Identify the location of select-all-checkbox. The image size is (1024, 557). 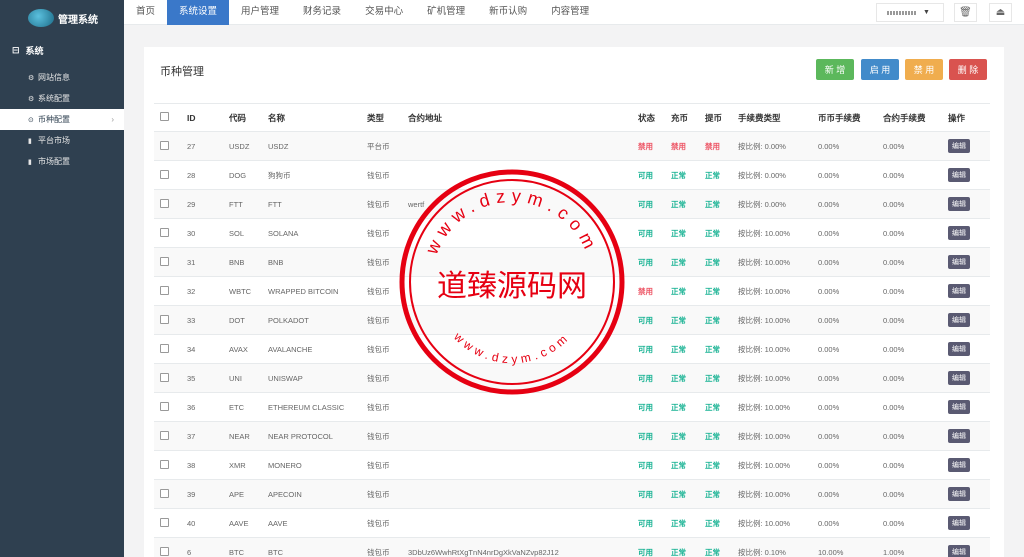
(167, 117).